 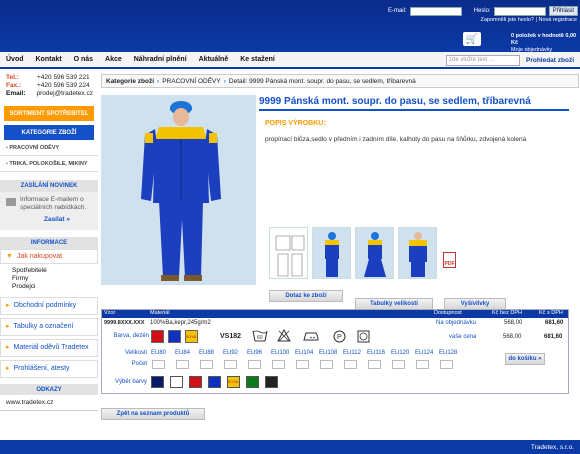 I want to click on worker-figure, so click(x=181, y=191).